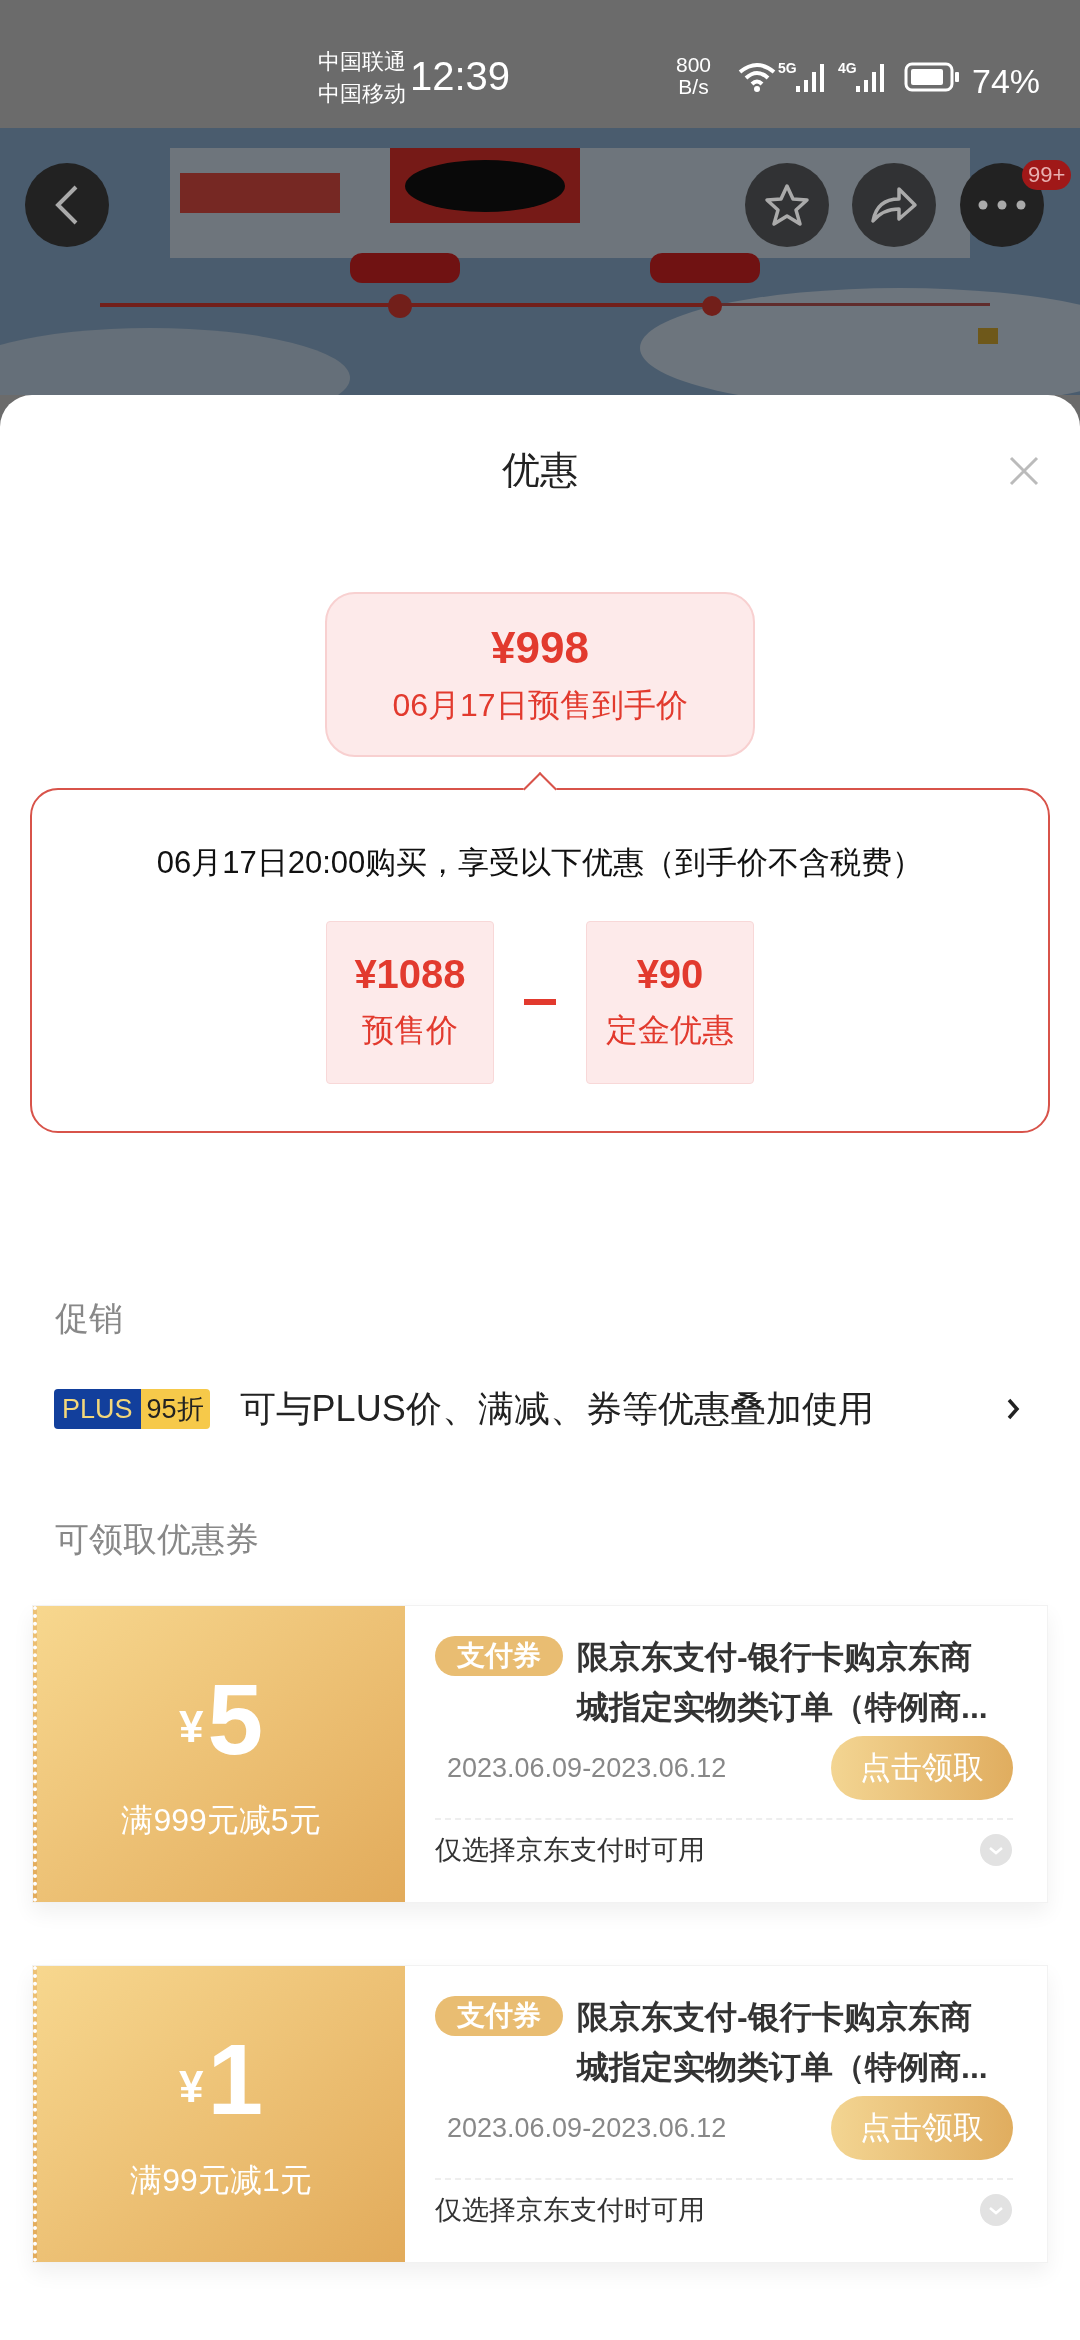 Image resolution: width=1080 pixels, height=2340 pixels. I want to click on clock-time: 12:39, so click(460, 76).